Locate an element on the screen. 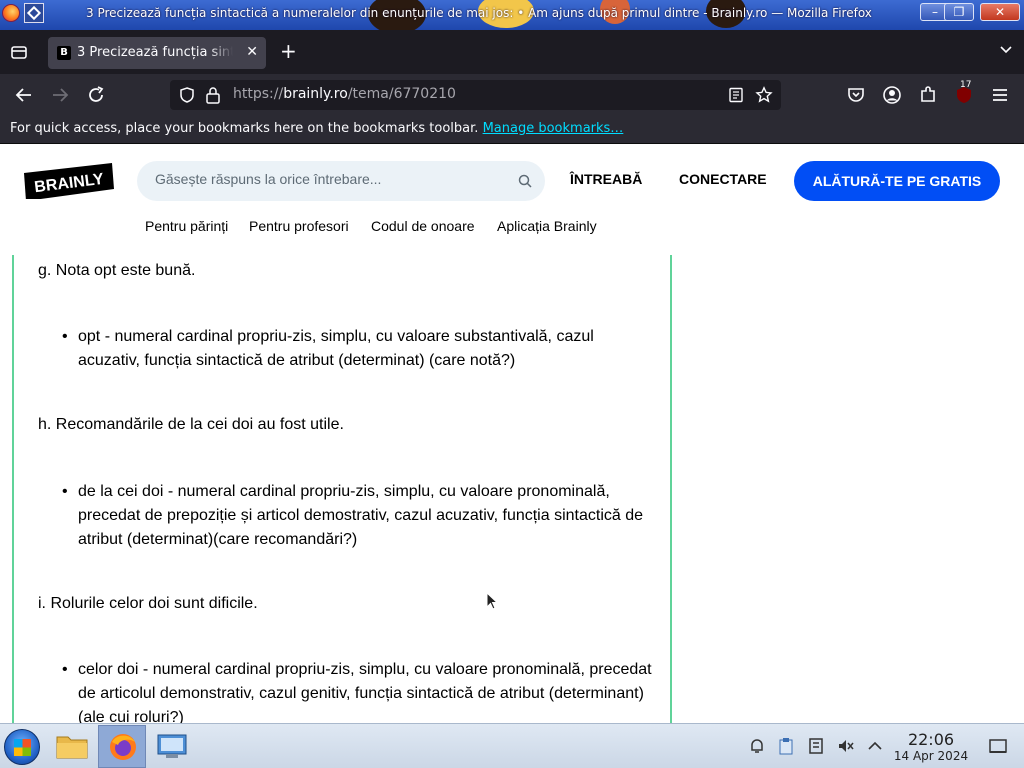 The width and height of the screenshot is (1024, 768). reload-icon is located at coordinates (96, 95).